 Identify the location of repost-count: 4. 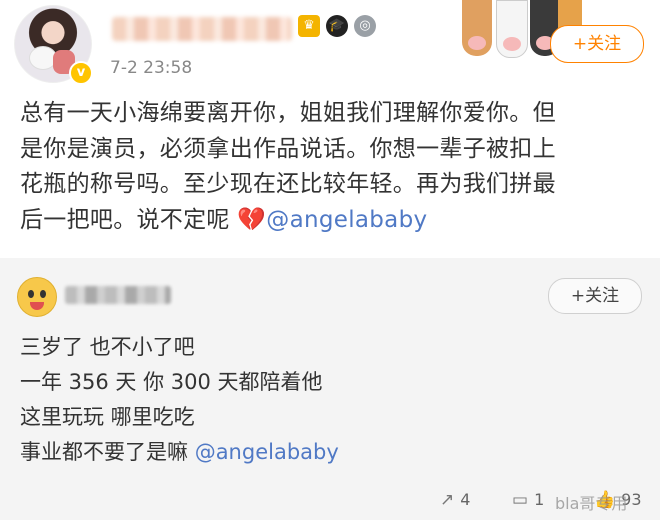
(465, 499).